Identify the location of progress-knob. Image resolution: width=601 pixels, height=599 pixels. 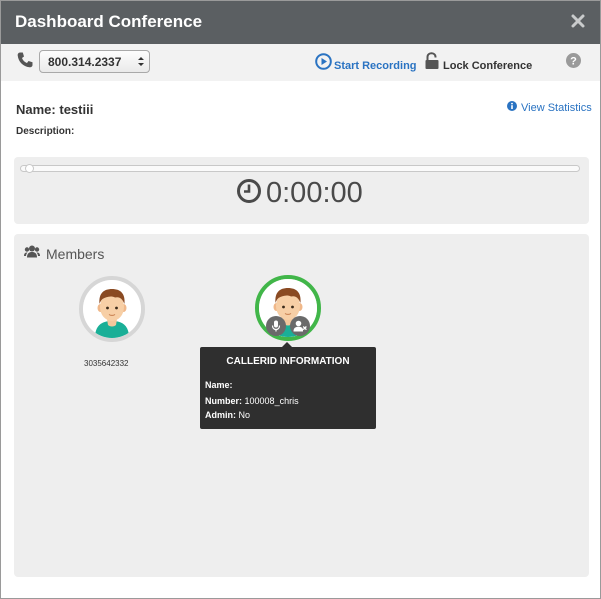
(29, 168).